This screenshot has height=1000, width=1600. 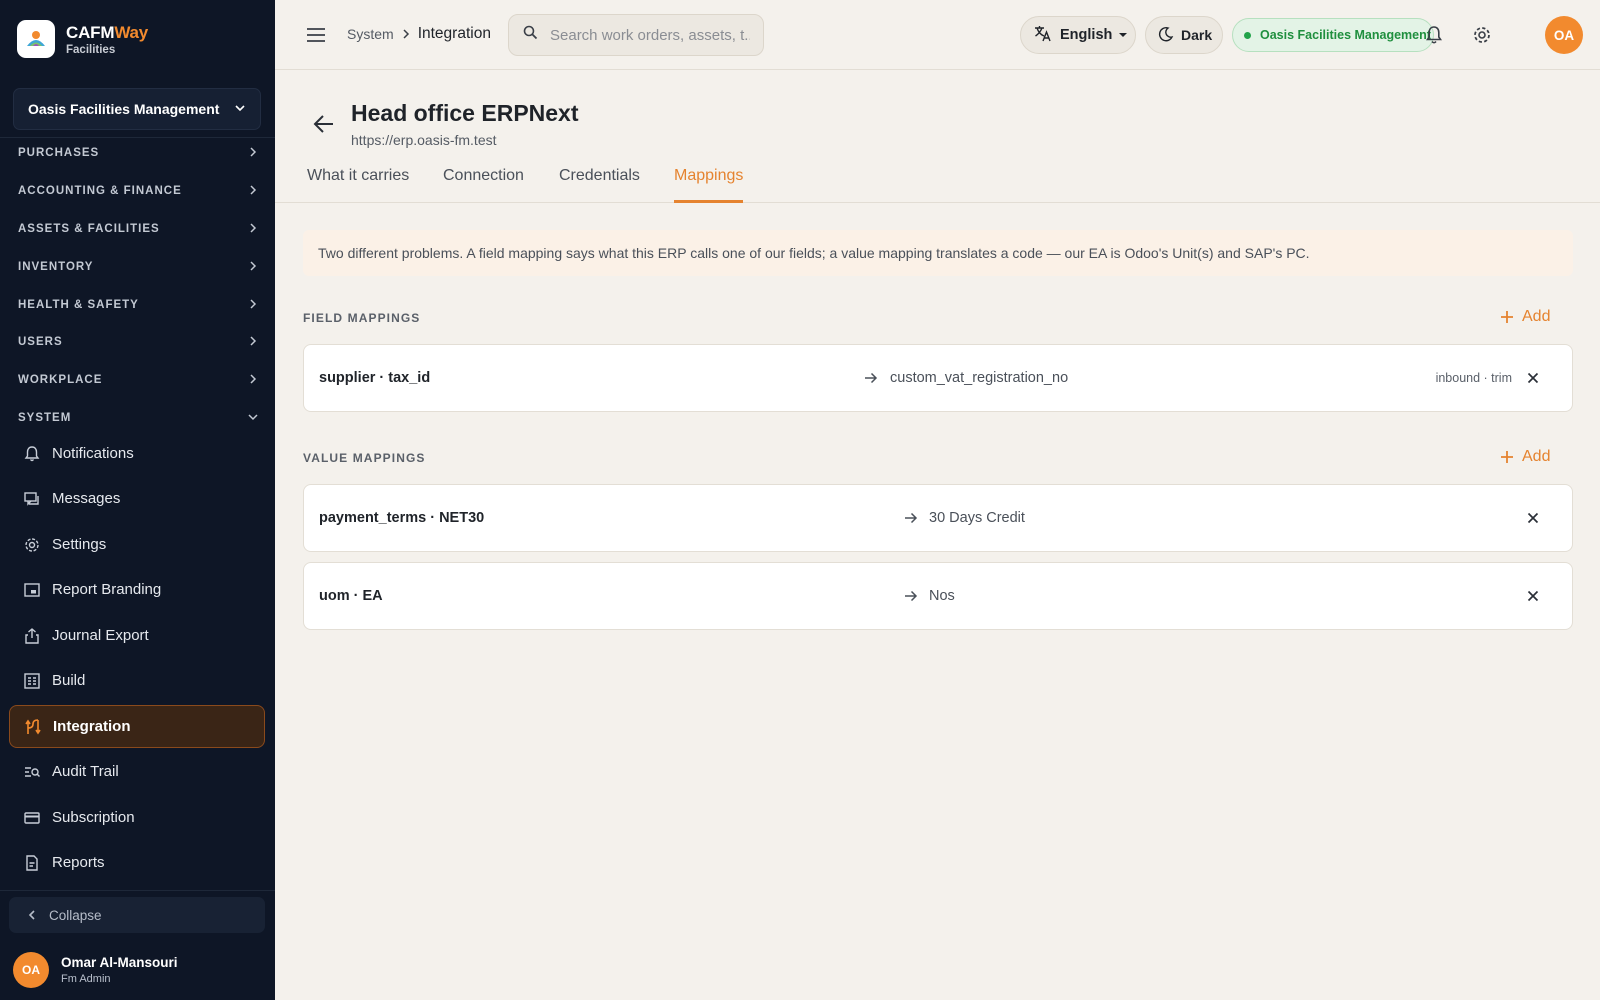 What do you see at coordinates (137, 817) in the screenshot?
I see `sidebar-item-subscription: Subscription` at bounding box center [137, 817].